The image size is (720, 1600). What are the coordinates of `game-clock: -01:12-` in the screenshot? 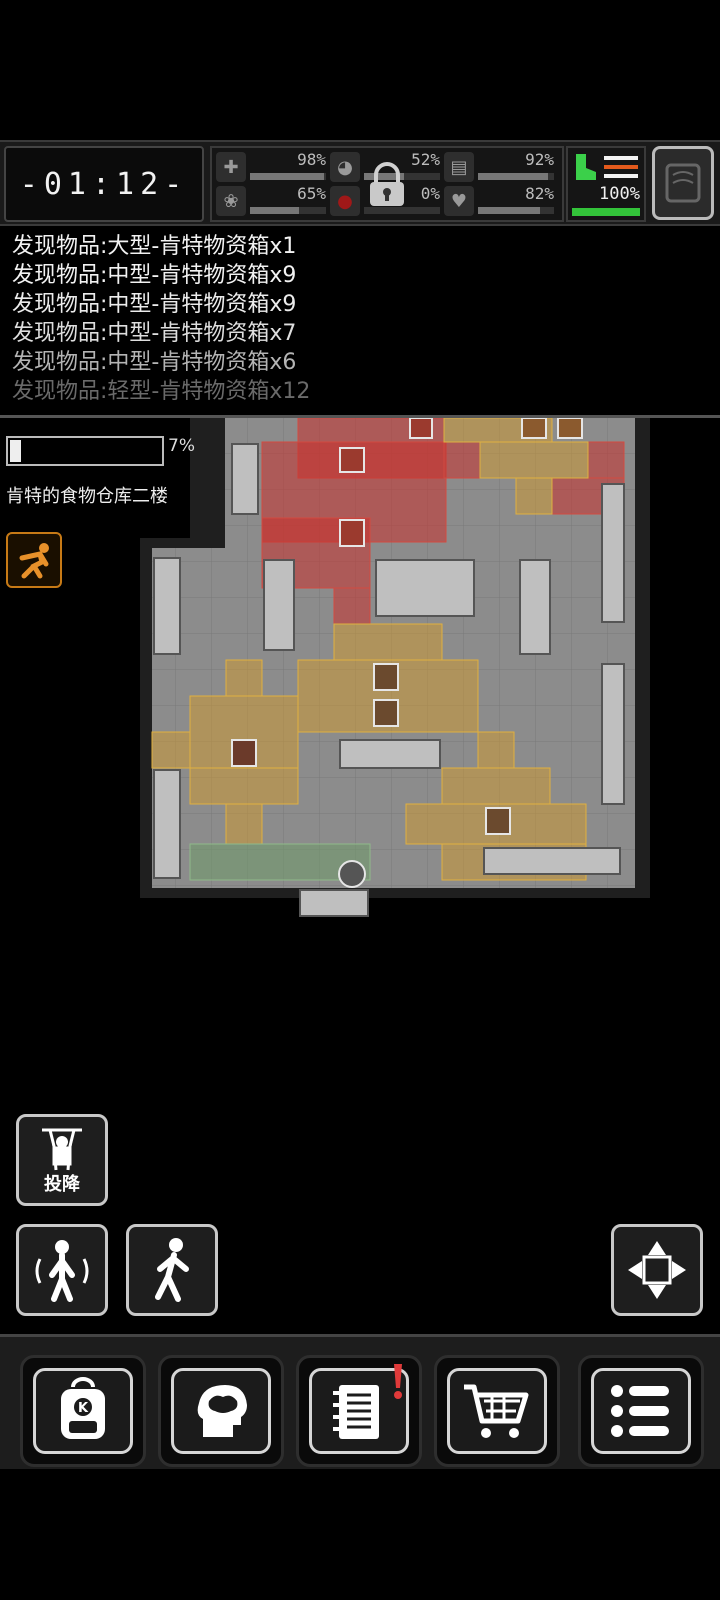 It's located at (104, 184).